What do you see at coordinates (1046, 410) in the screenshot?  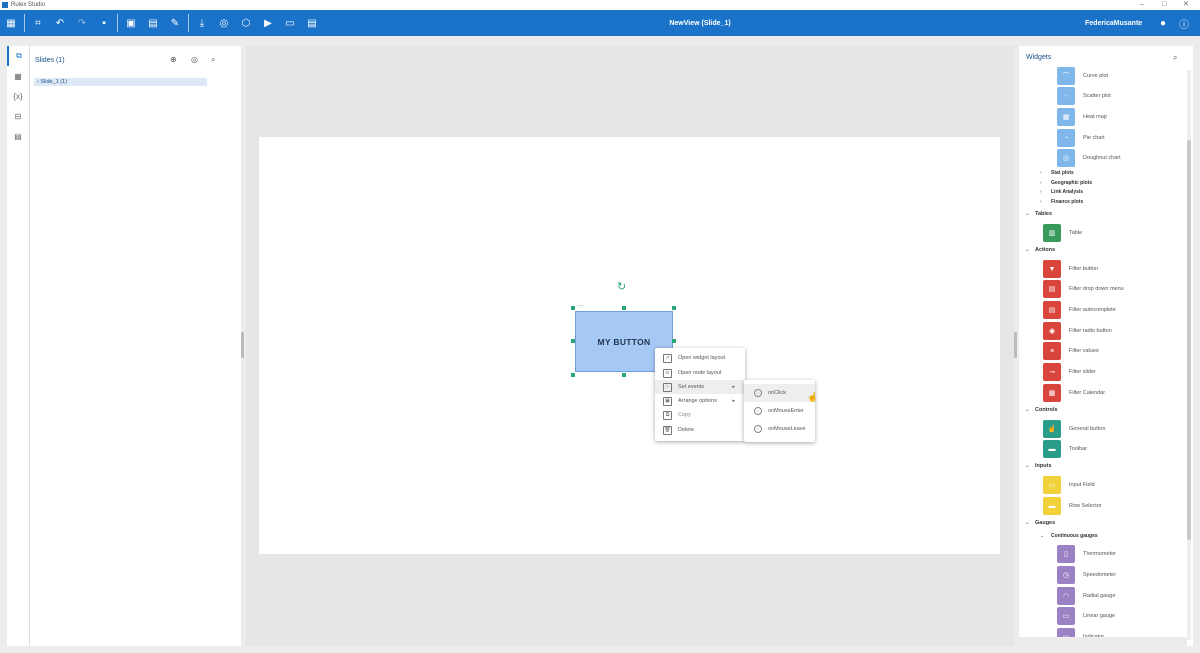 I see `section-label: Controls` at bounding box center [1046, 410].